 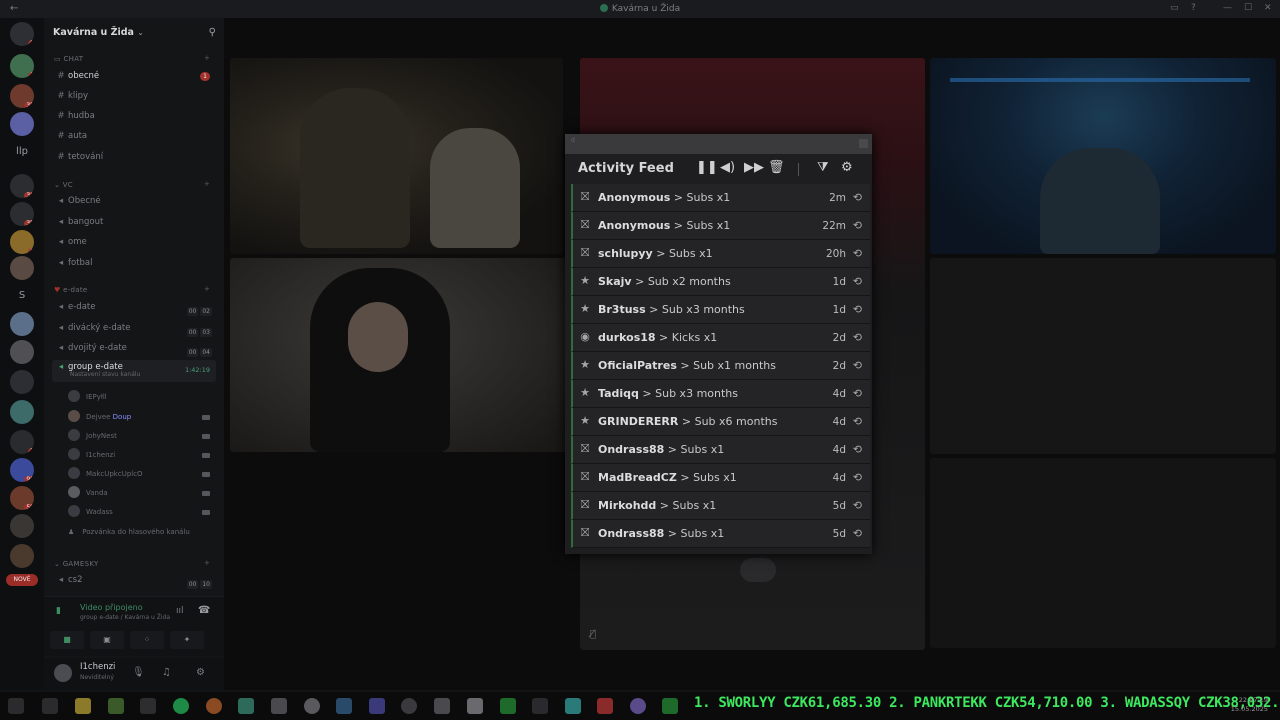 I want to click on steam-icon, so click(x=344, y=706).